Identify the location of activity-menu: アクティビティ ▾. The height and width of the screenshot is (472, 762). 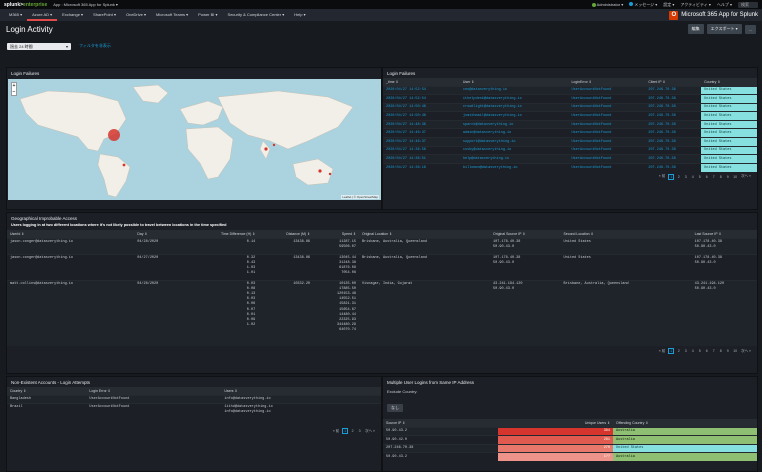
(695, 5).